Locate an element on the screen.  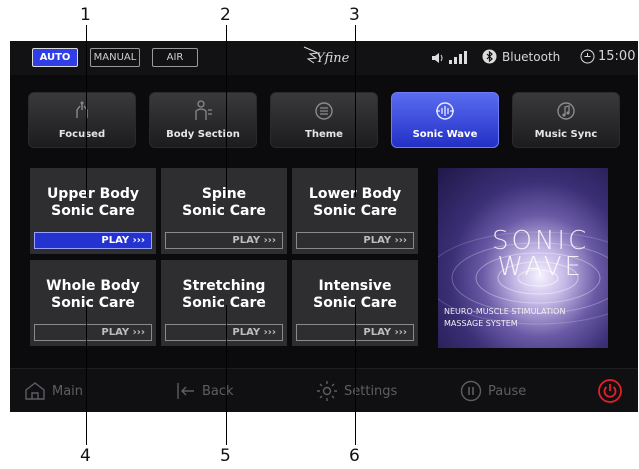
callout-number-3: 3 is located at coordinates (354, 15).